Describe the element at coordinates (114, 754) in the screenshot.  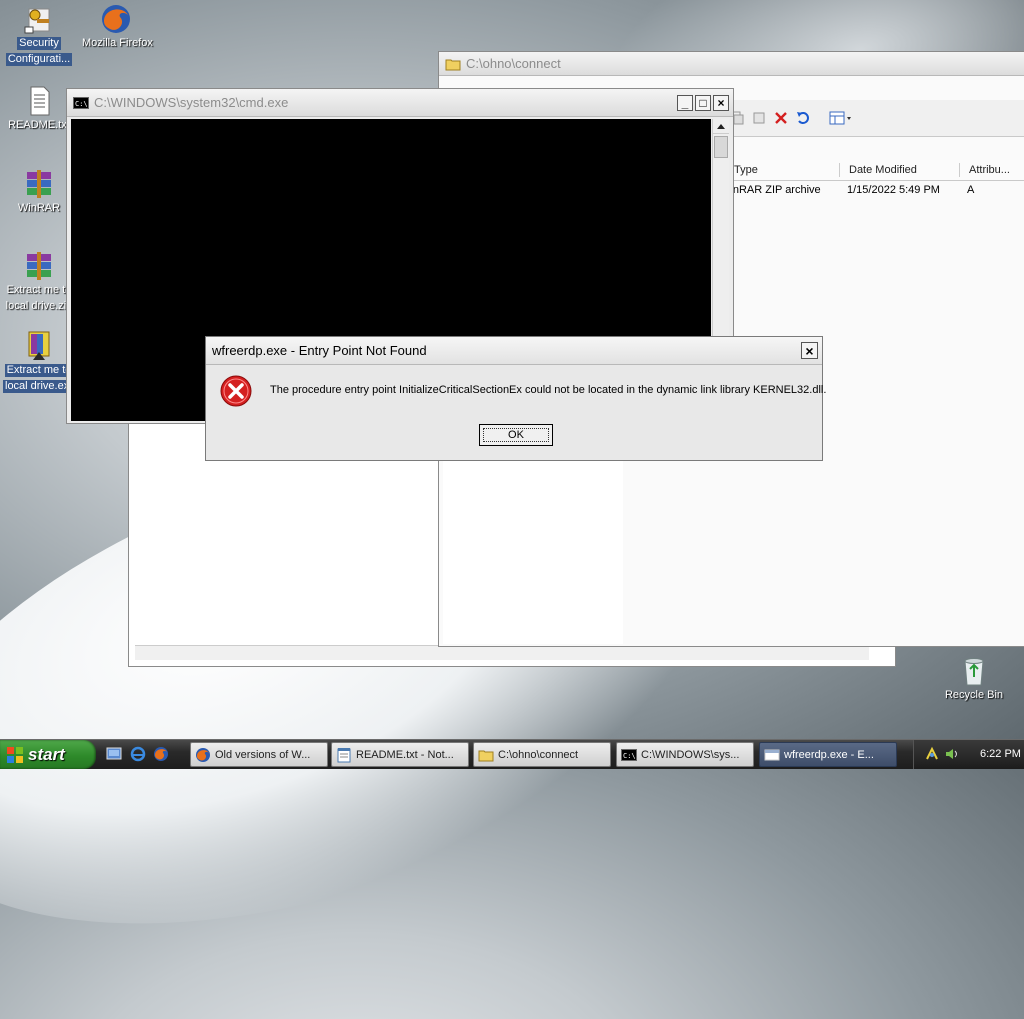
I see `show-desktop-icon` at that location.